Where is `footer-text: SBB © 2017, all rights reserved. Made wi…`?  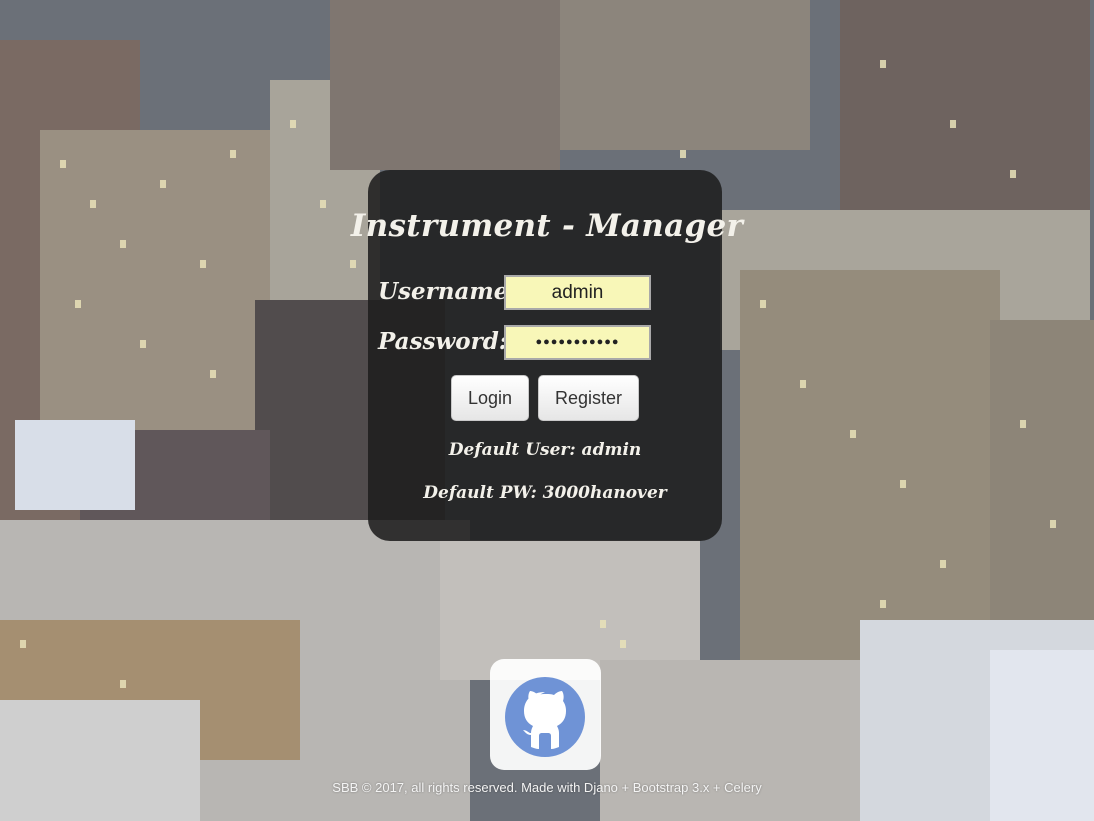
footer-text: SBB © 2017, all rights reserved. Made wi… is located at coordinates (547, 787).